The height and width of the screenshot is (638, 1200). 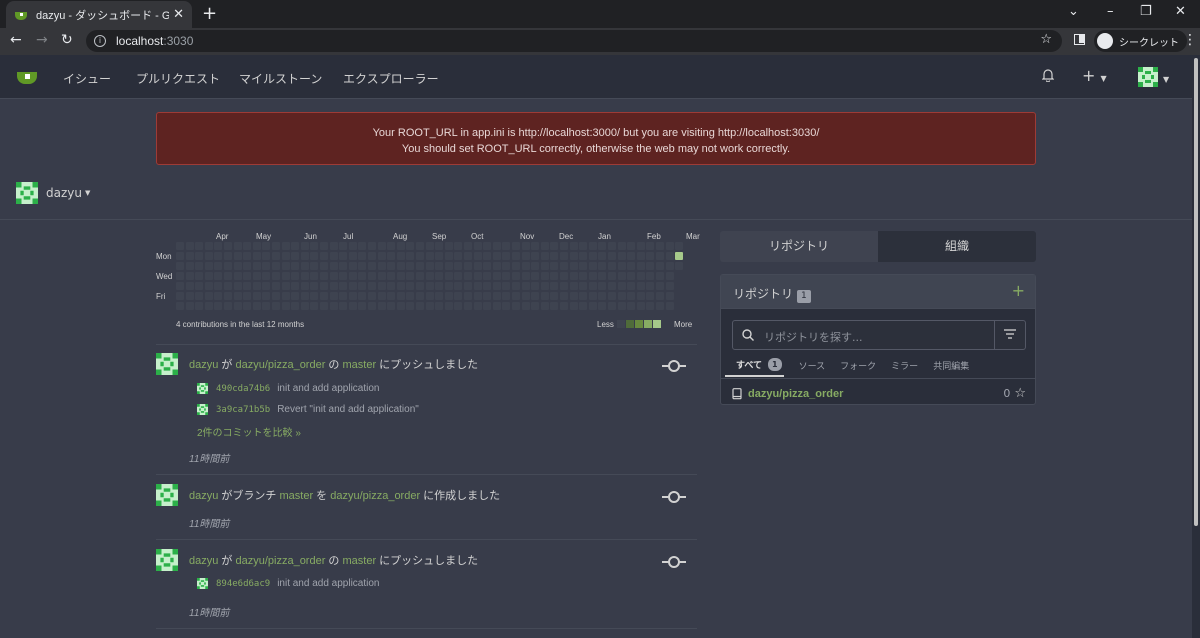 I want to click on nav-milestones: マイルストーン, so click(x=280, y=78).